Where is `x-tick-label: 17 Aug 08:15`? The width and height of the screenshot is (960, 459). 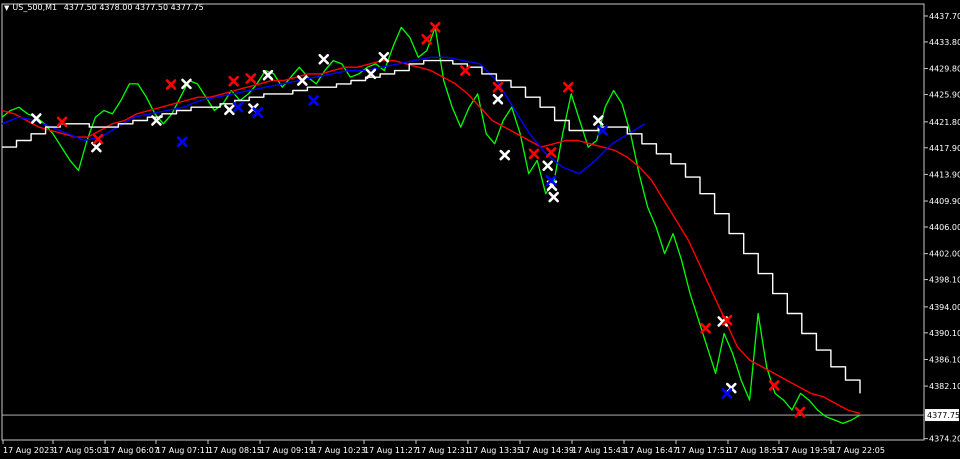 x-tick-label: 17 Aug 08:15 is located at coordinates (235, 450).